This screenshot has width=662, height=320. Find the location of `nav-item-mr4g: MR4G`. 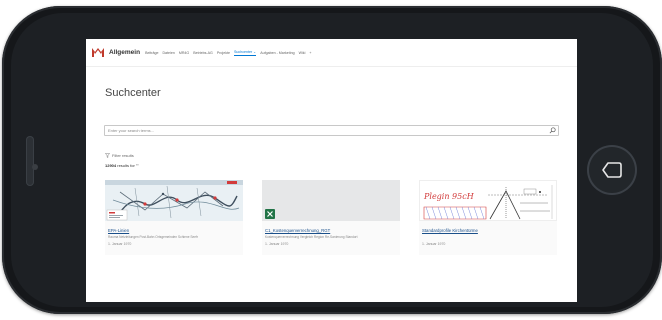

nav-item-mr4g: MR4G is located at coordinates (184, 53).